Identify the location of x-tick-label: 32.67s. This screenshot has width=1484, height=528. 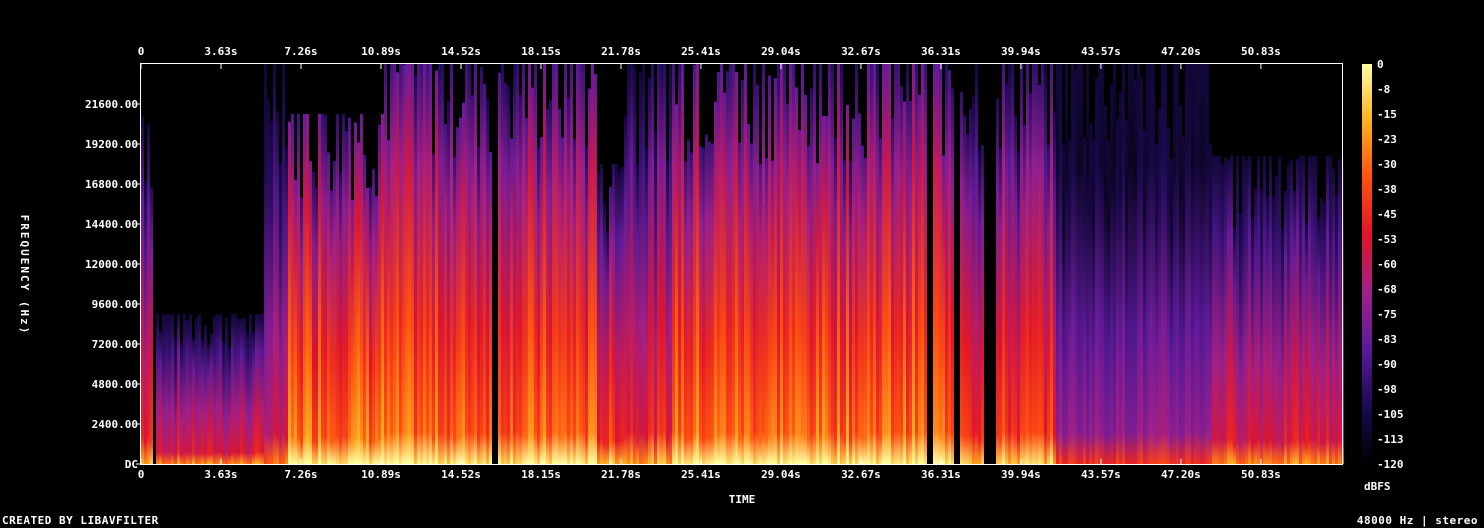
(861, 474).